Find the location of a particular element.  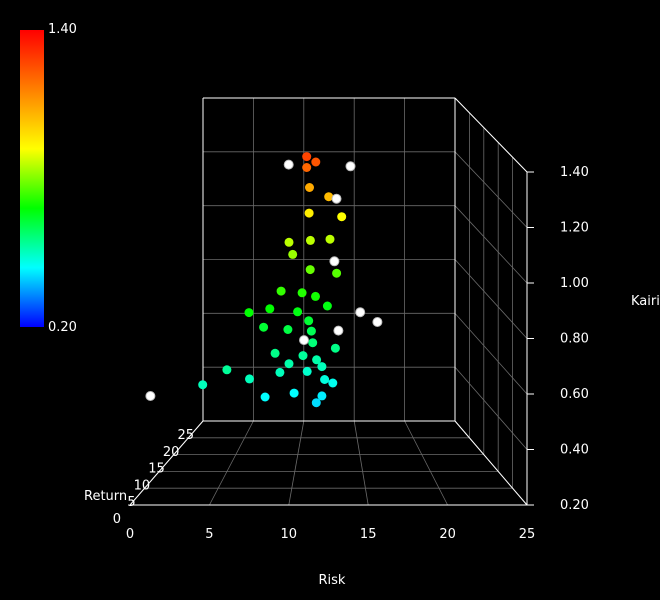

z-tick-label: 1.20 is located at coordinates (574, 228).